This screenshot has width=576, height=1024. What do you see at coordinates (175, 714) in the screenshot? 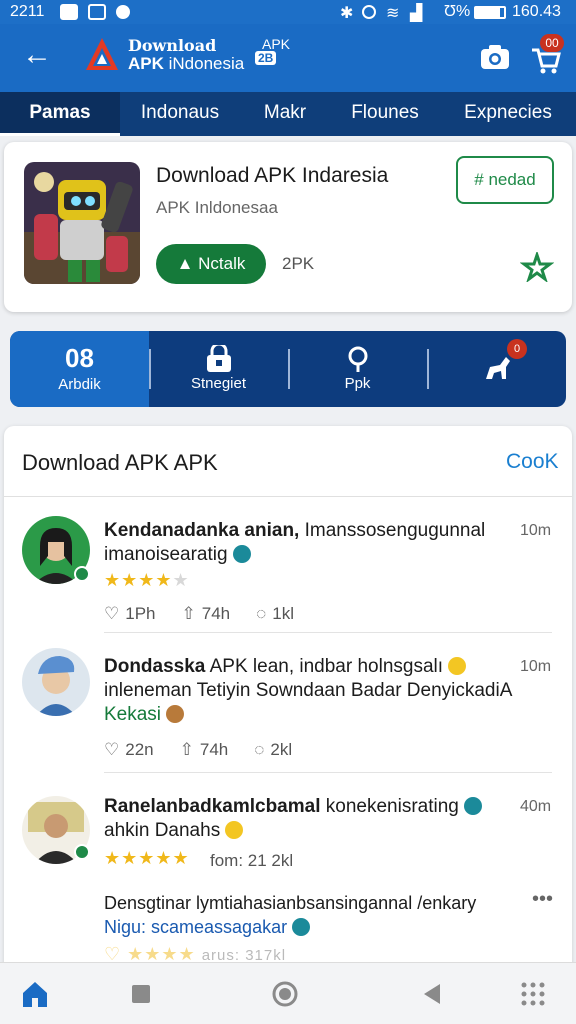
I see `avatar-emoji-icon` at bounding box center [175, 714].